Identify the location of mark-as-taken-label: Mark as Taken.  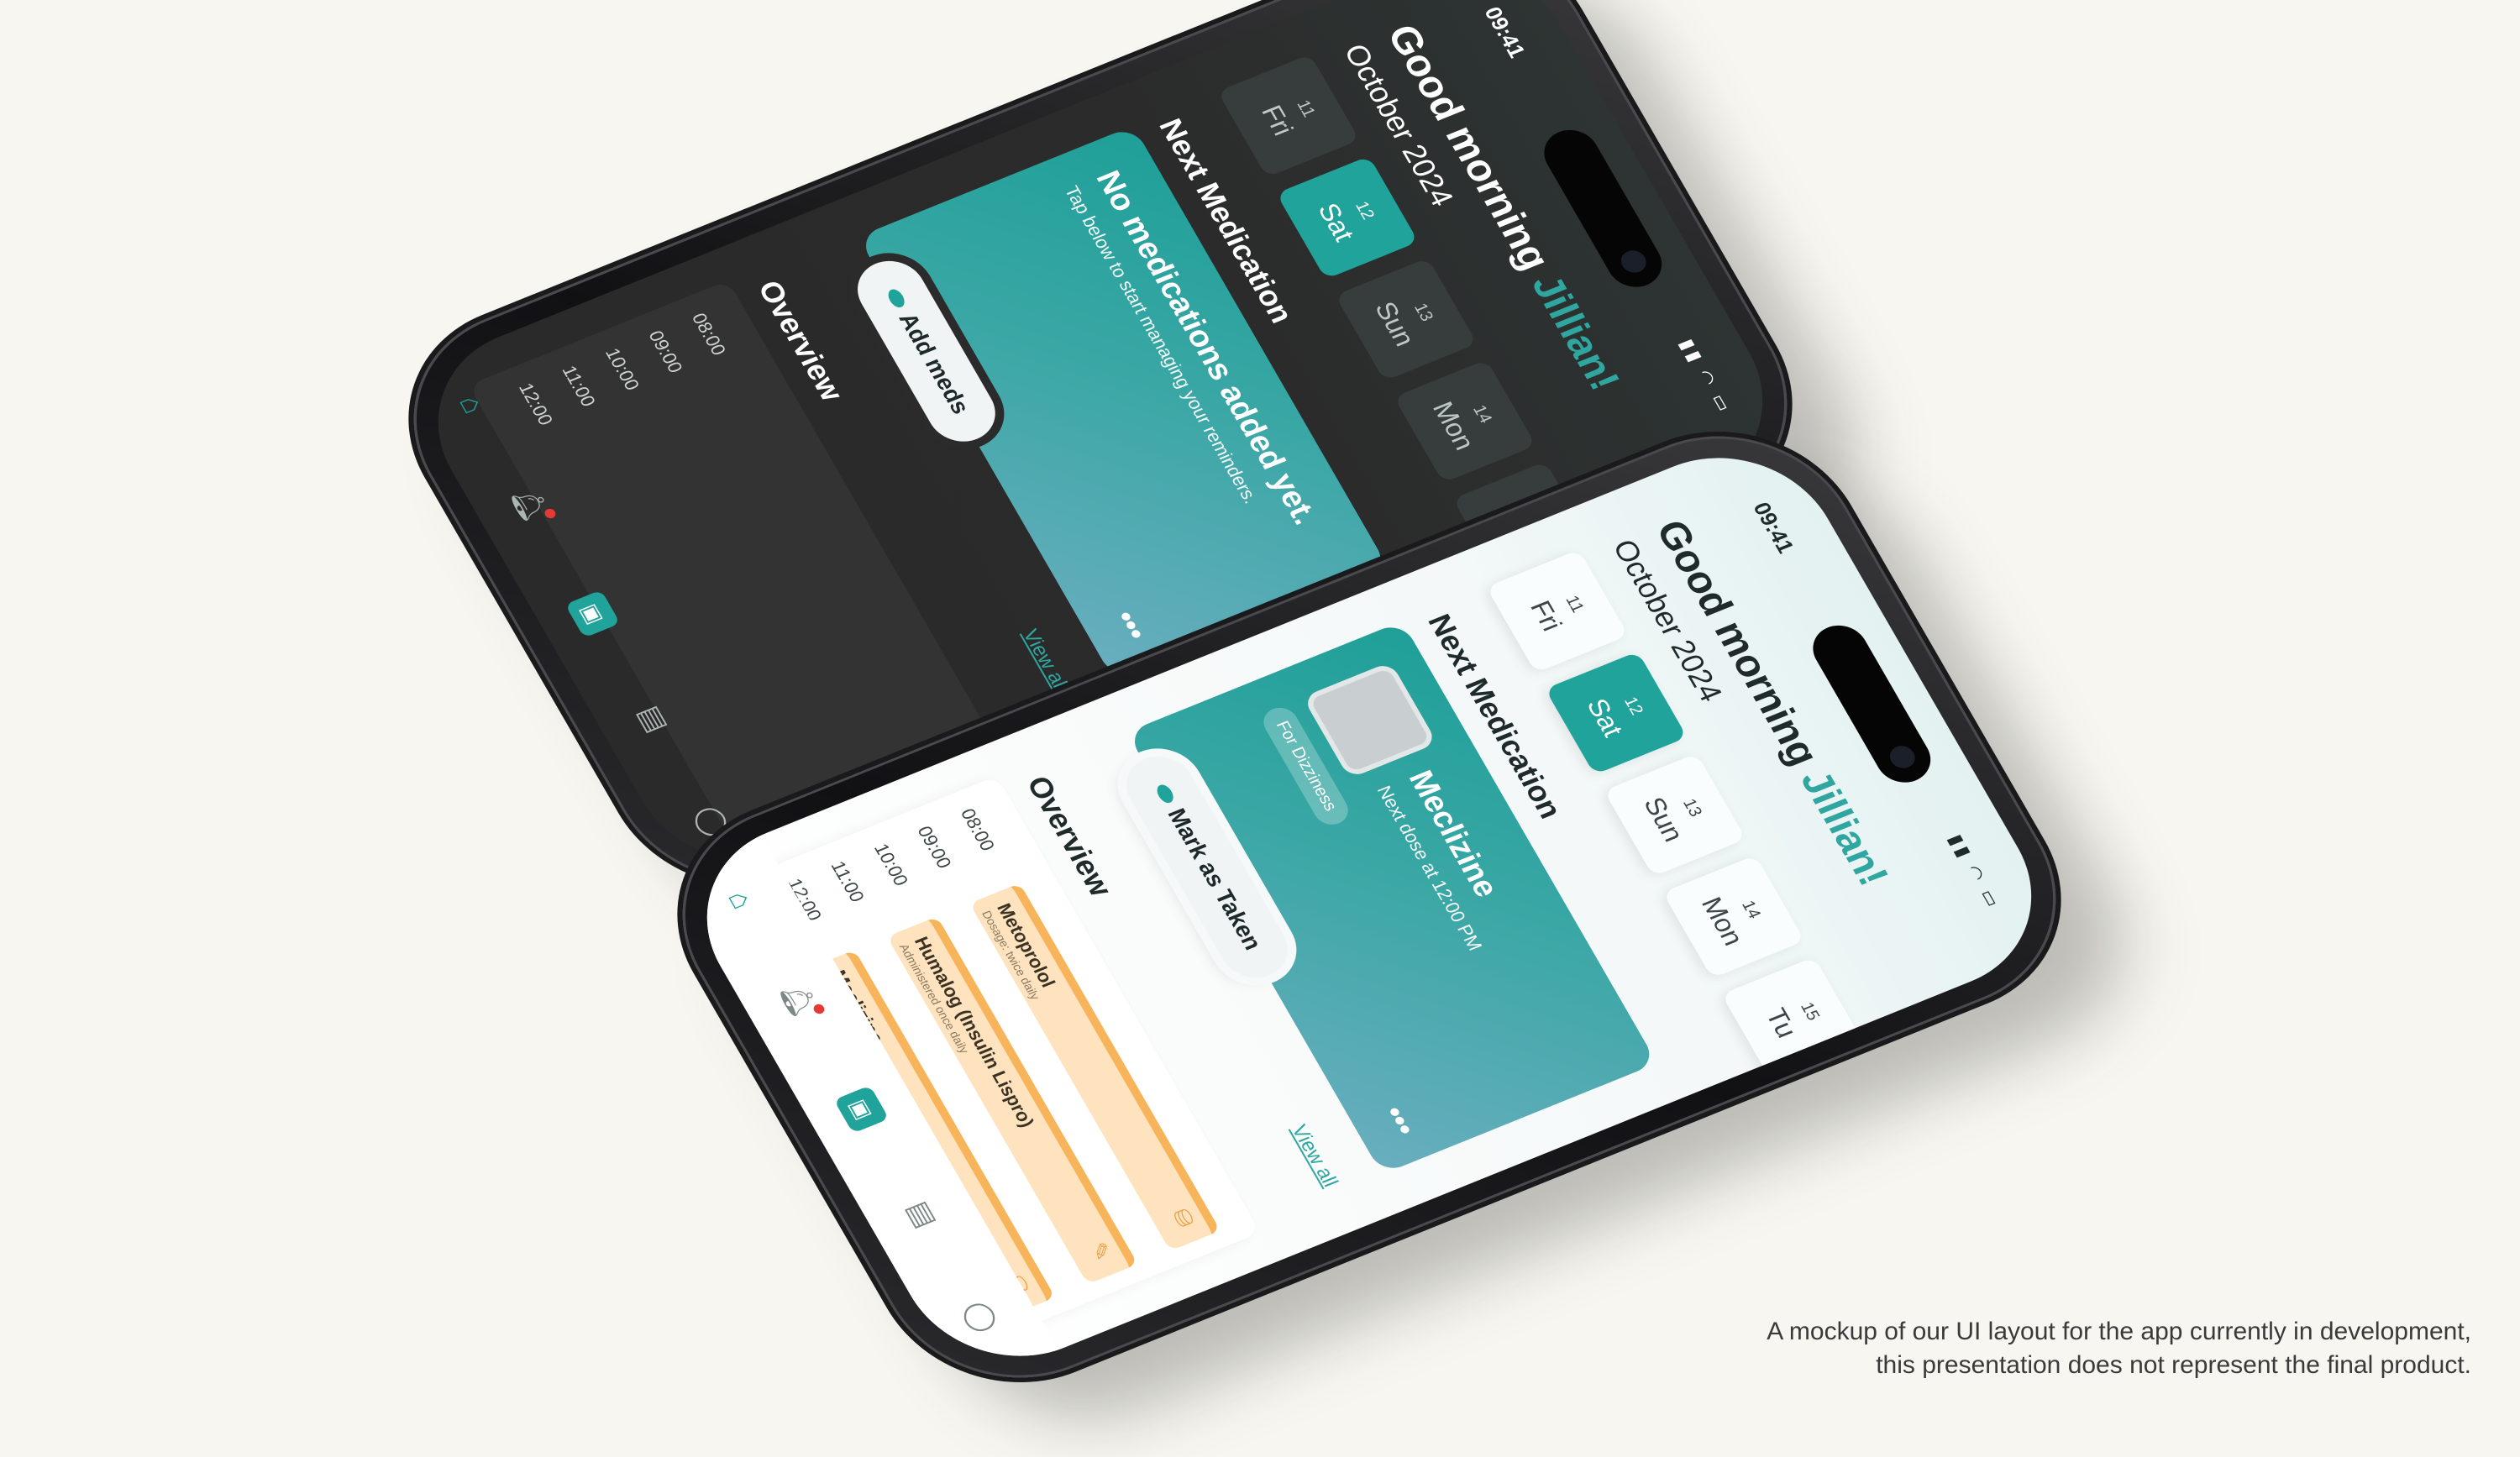
(1215, 879).